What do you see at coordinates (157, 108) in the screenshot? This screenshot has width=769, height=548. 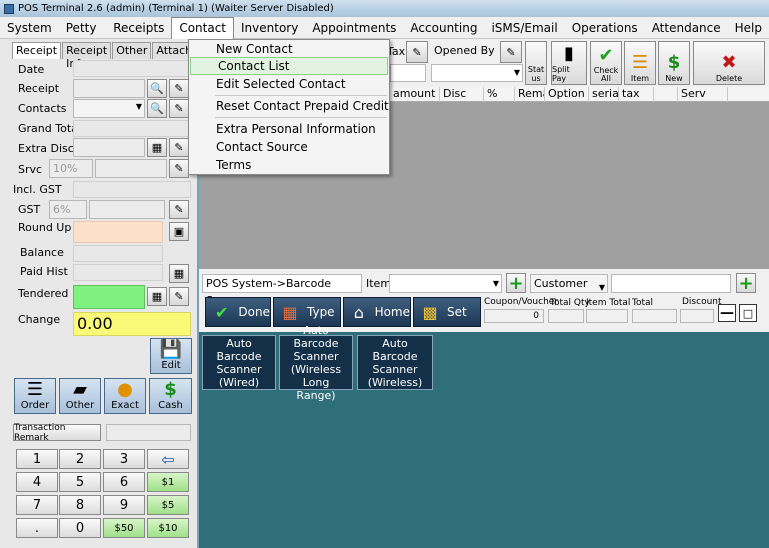 I see `contacts-search-button: 🔍` at bounding box center [157, 108].